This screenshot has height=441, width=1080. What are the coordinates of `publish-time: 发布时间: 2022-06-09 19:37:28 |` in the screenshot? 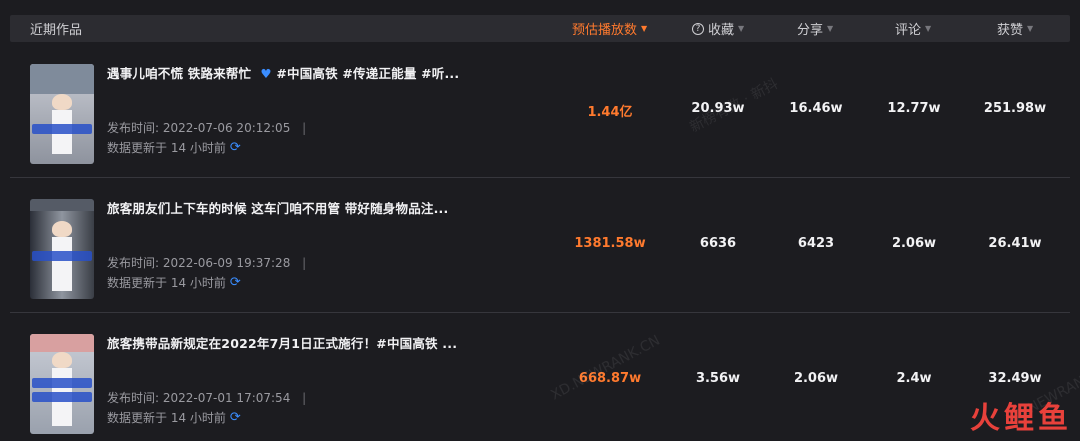 It's located at (206, 262).